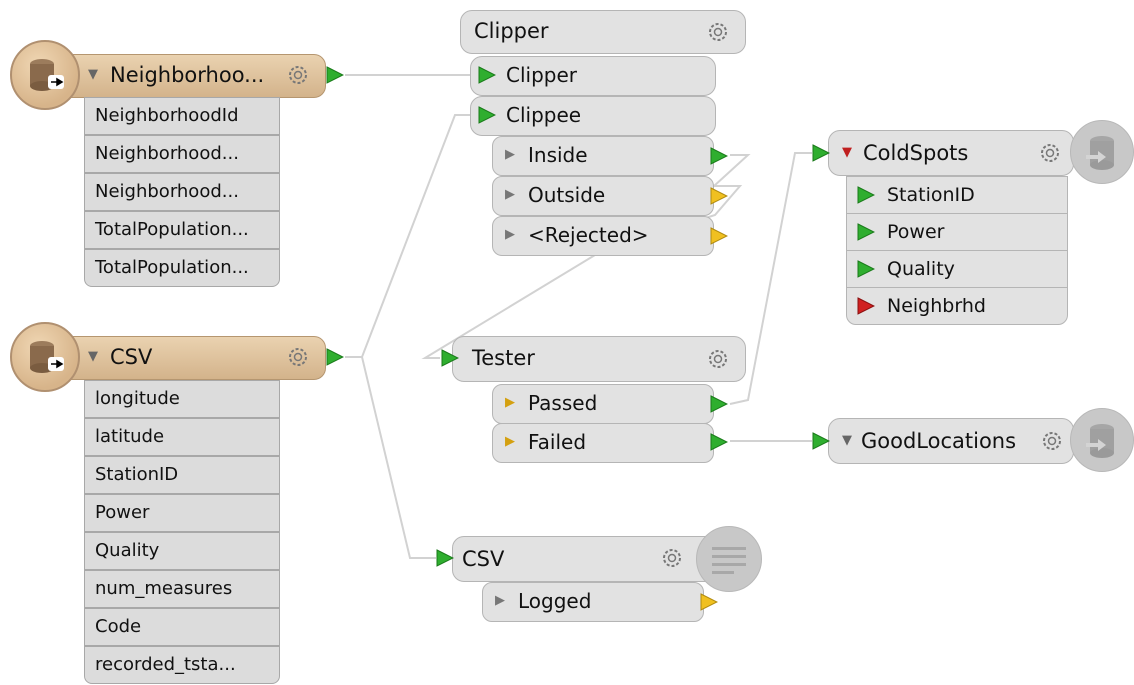 The height and width of the screenshot is (685, 1134). Describe the element at coordinates (182, 475) in the screenshot. I see `attribute-row: StationID` at that location.